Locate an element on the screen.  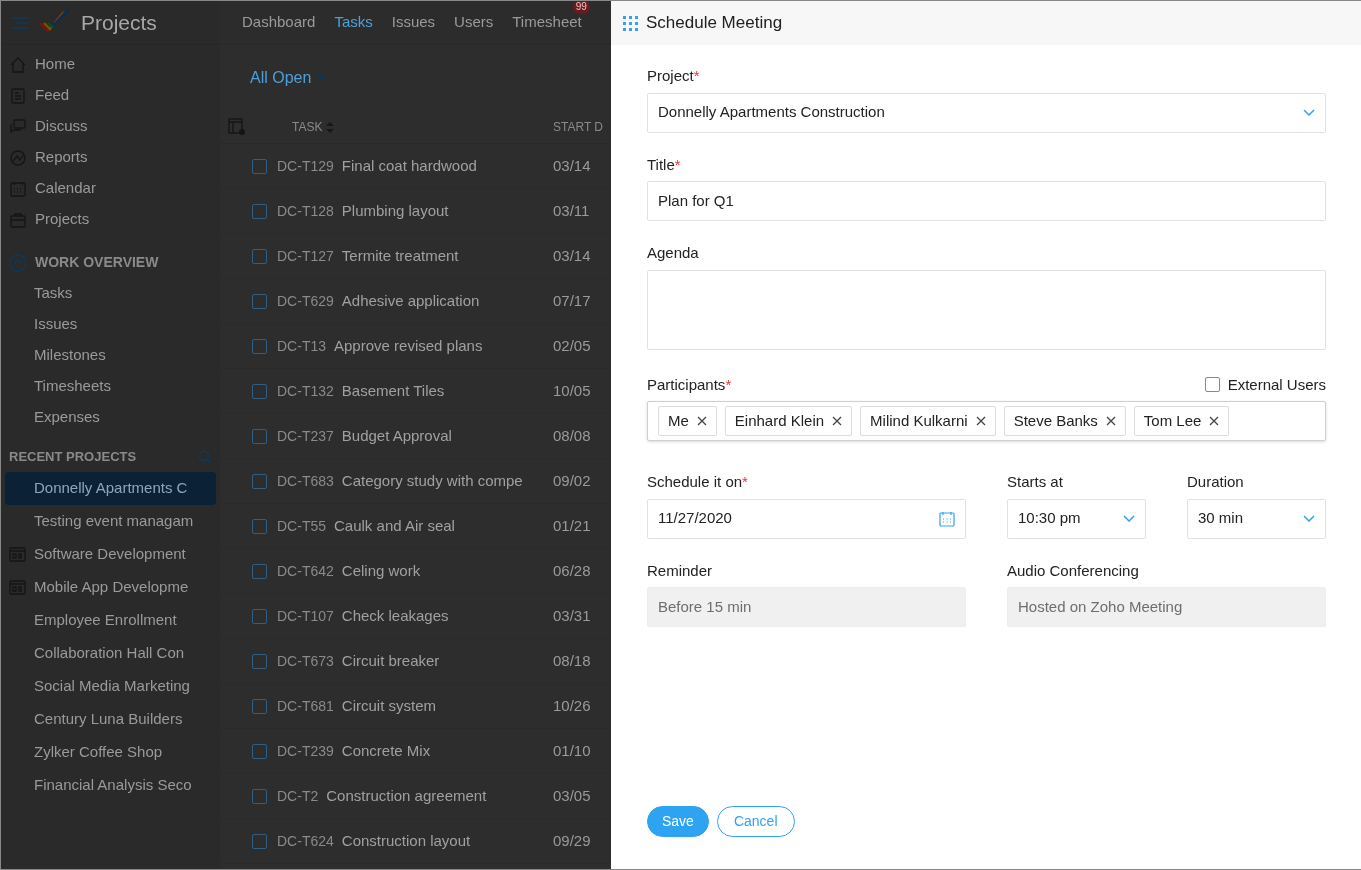
participant-chip: Einhard Klein is located at coordinates (788, 421).